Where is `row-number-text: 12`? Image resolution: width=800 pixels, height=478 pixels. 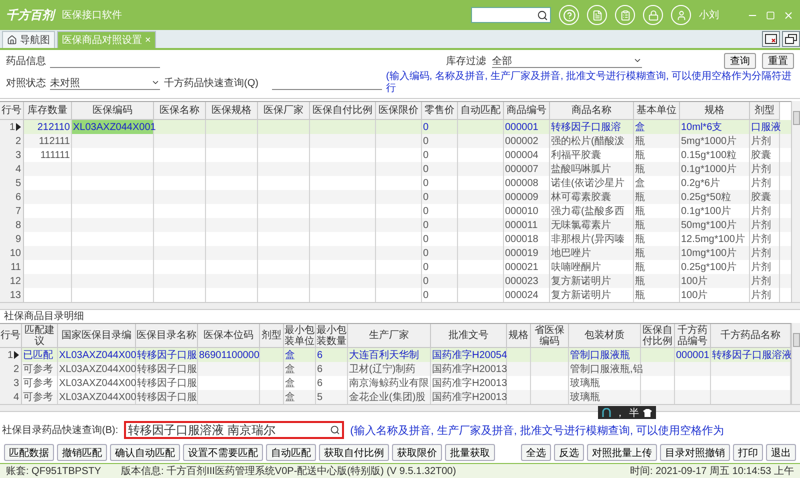
row-number-text: 12 is located at coordinates (15, 281).